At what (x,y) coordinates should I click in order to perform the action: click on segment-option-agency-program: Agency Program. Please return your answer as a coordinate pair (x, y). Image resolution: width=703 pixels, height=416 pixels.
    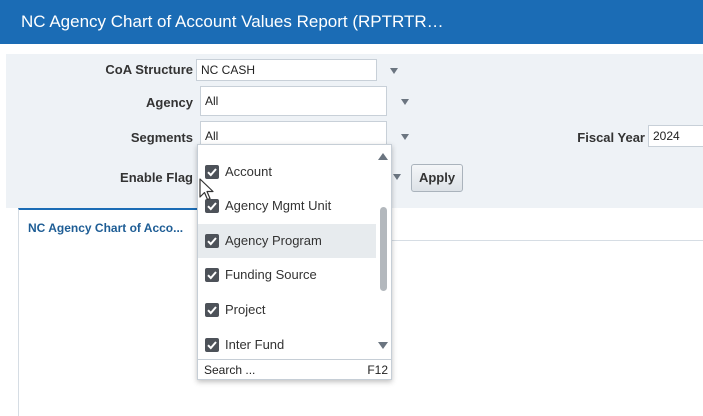
    Looking at the image, I should click on (287, 241).